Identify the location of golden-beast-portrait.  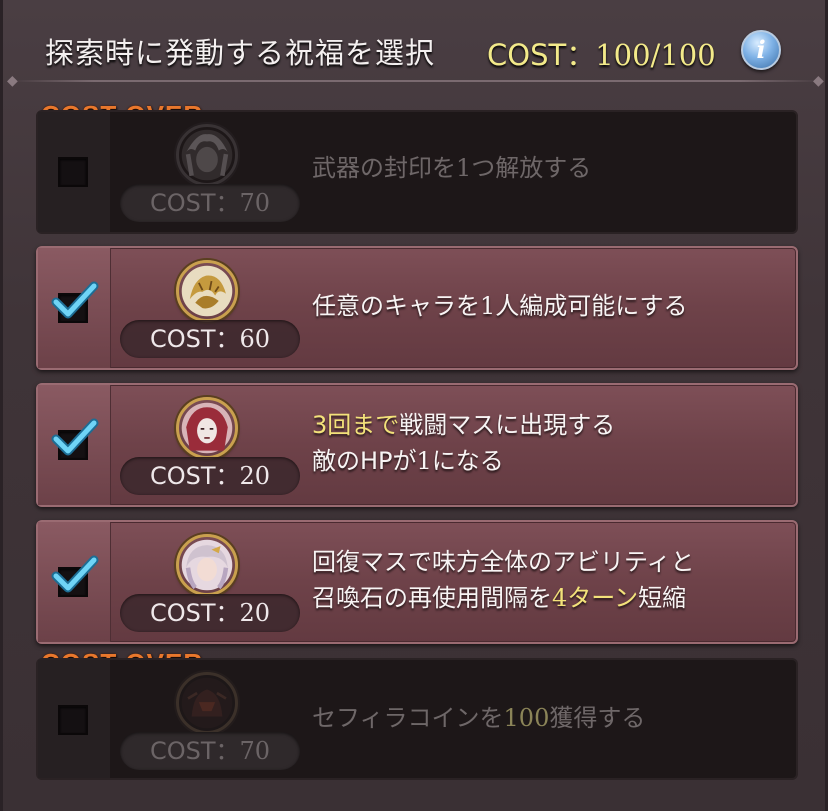
(207, 291).